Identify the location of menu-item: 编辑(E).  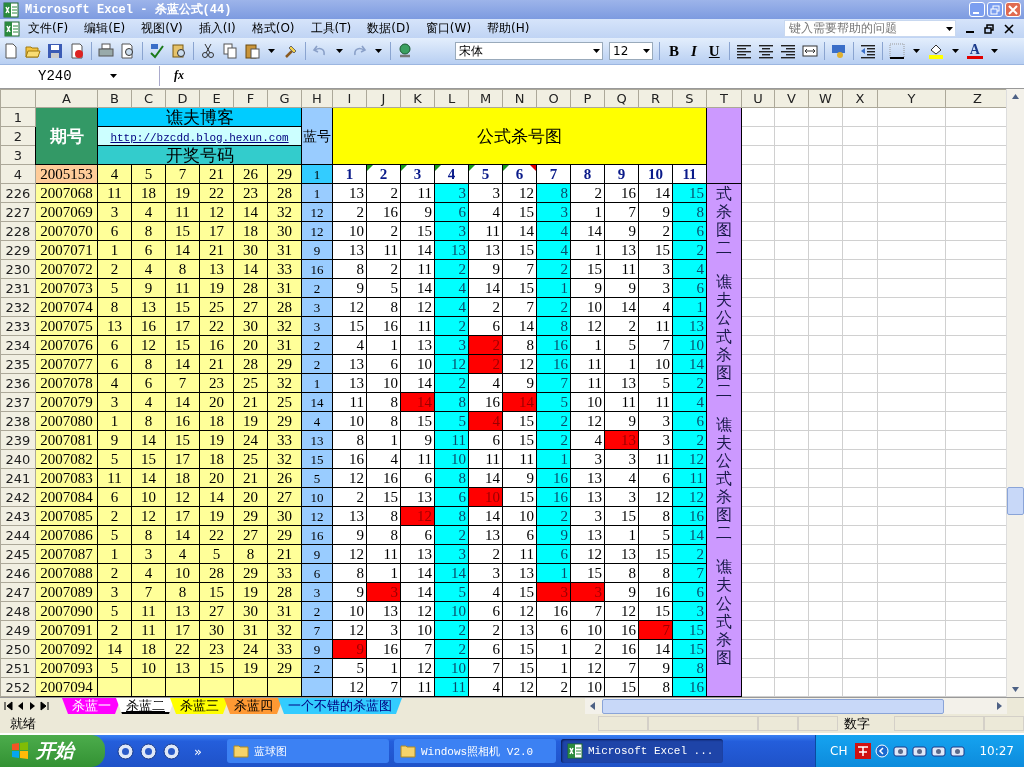
(105, 28).